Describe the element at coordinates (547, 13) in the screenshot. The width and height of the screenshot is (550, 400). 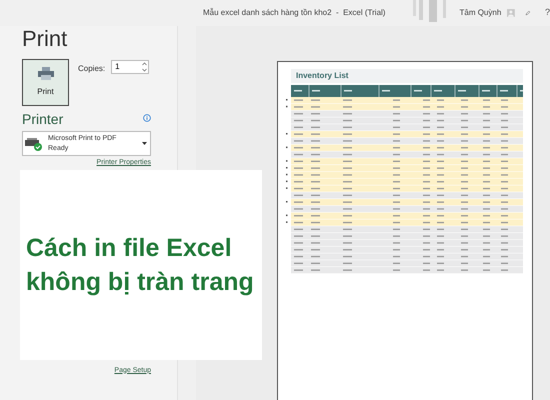
I see `help-button: ?` at that location.